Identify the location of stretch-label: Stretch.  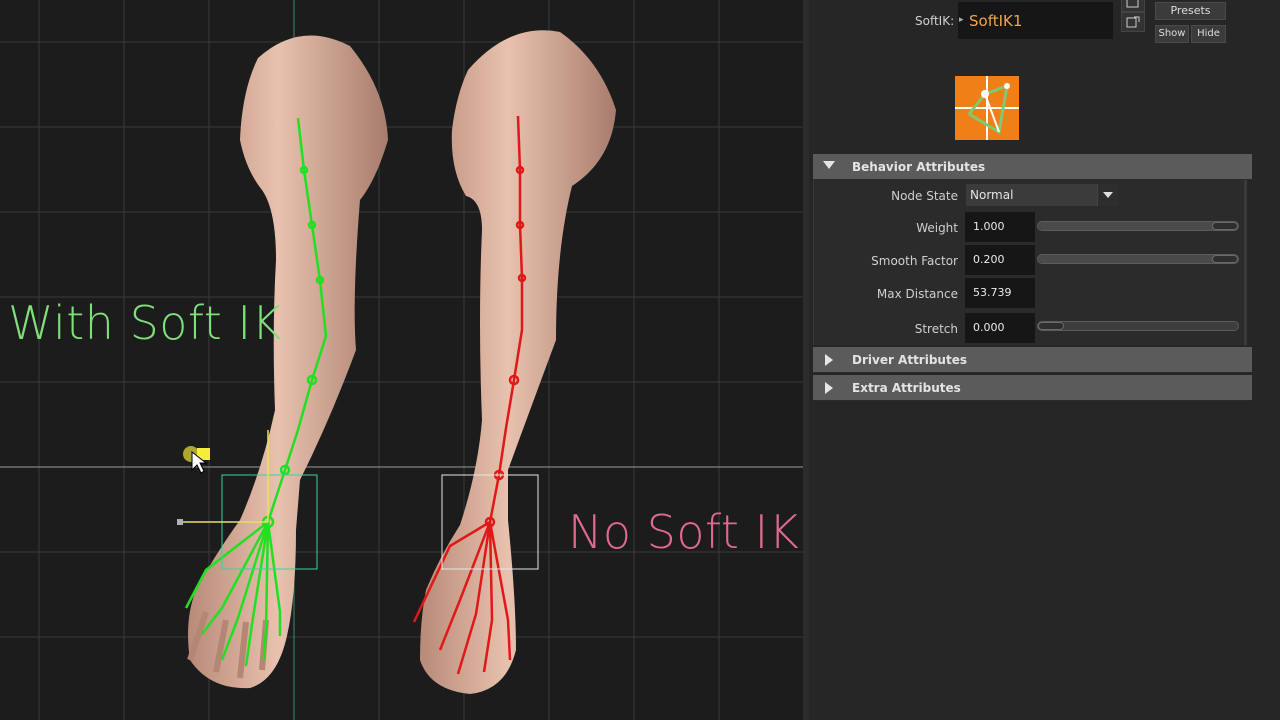
(936, 329).